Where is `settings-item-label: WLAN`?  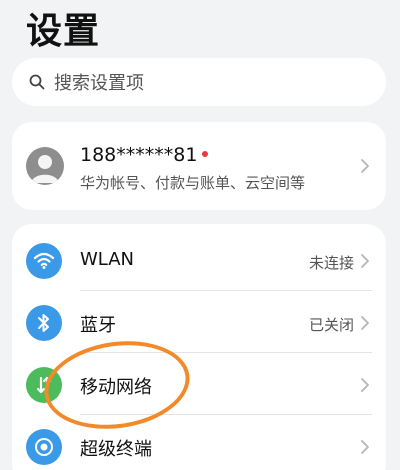 settings-item-label: WLAN is located at coordinates (107, 259).